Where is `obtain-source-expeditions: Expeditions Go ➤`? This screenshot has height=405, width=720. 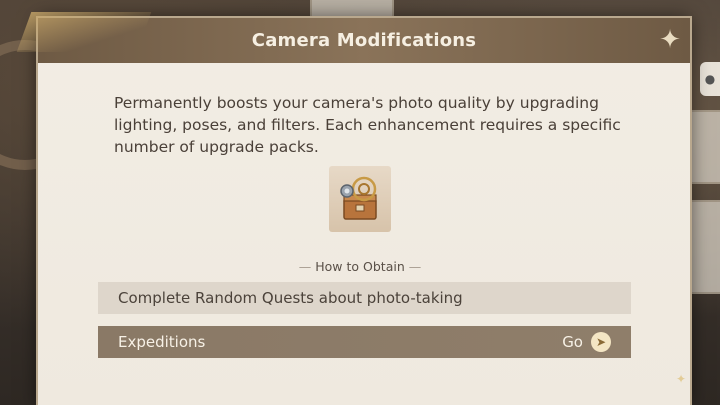 obtain-source-expeditions: Expeditions Go ➤ is located at coordinates (364, 342).